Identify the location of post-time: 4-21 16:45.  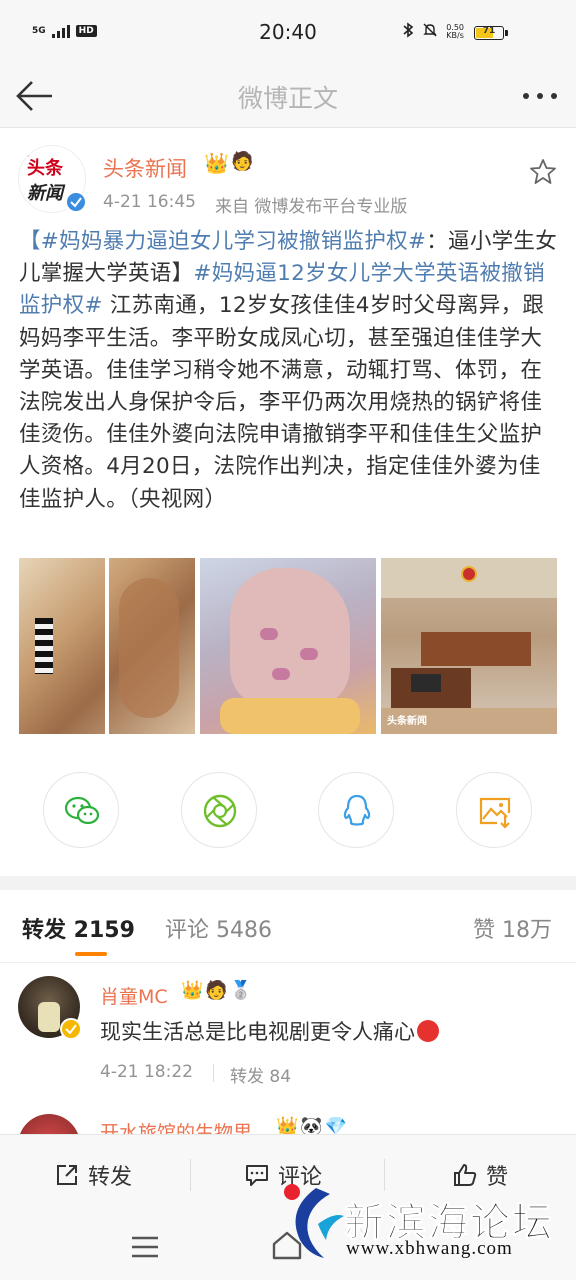
(149, 202).